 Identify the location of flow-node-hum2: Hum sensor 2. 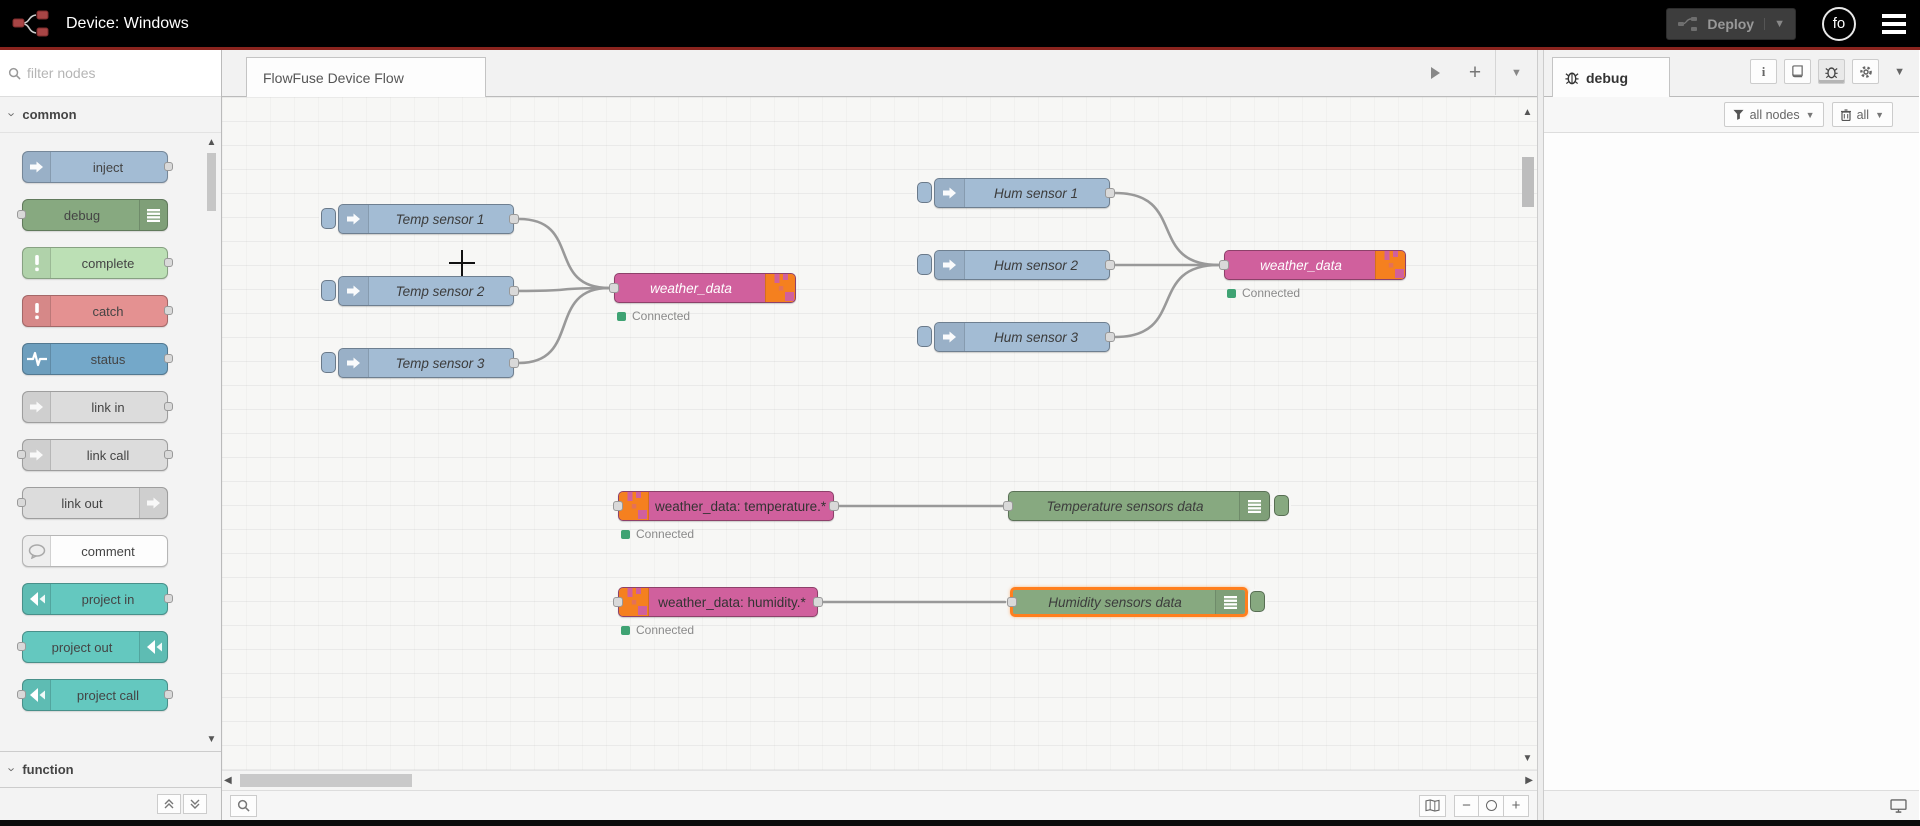
(1016, 265).